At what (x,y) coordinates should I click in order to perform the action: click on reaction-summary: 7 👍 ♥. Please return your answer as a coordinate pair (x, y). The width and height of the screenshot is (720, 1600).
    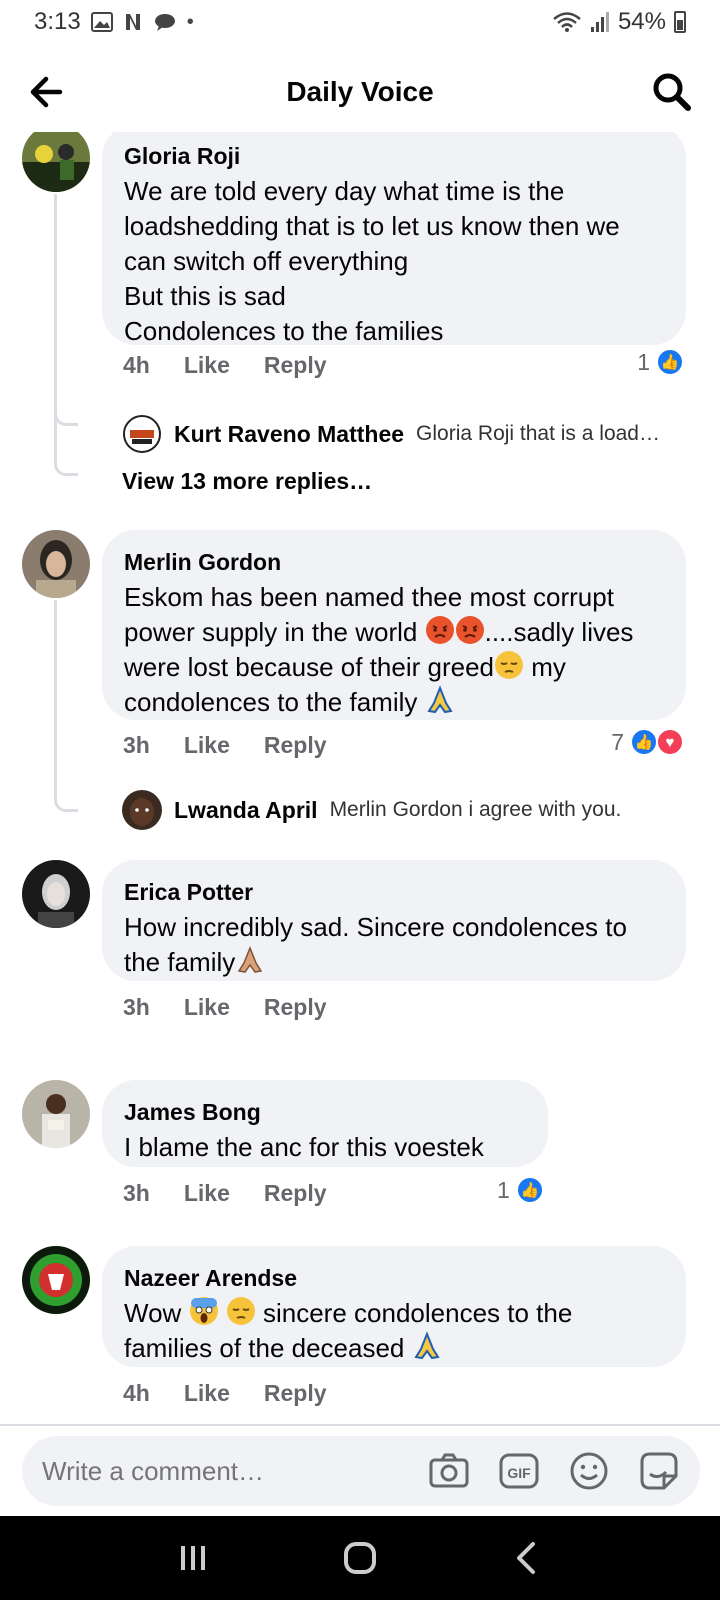
    Looking at the image, I should click on (647, 742).